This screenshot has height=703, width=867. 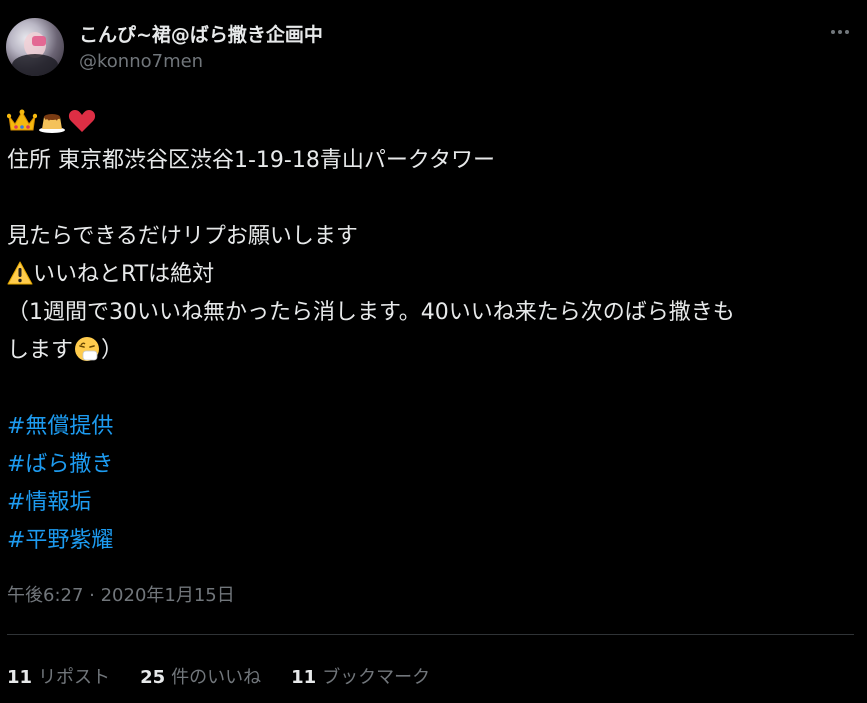 I want to click on retweets-label: リポスト, so click(x=74, y=677).